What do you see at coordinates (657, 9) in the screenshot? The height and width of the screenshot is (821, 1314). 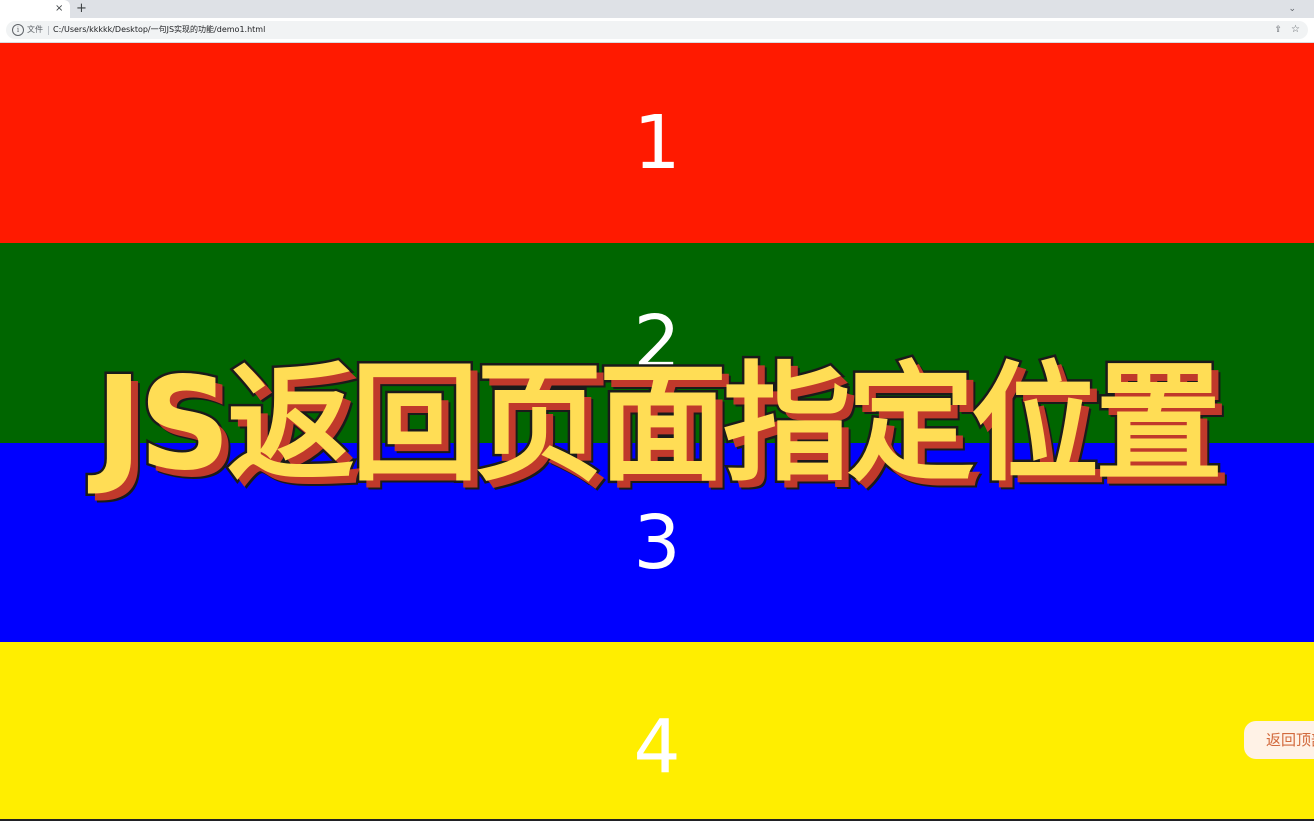 I see `tab-strip: × + ⌄` at bounding box center [657, 9].